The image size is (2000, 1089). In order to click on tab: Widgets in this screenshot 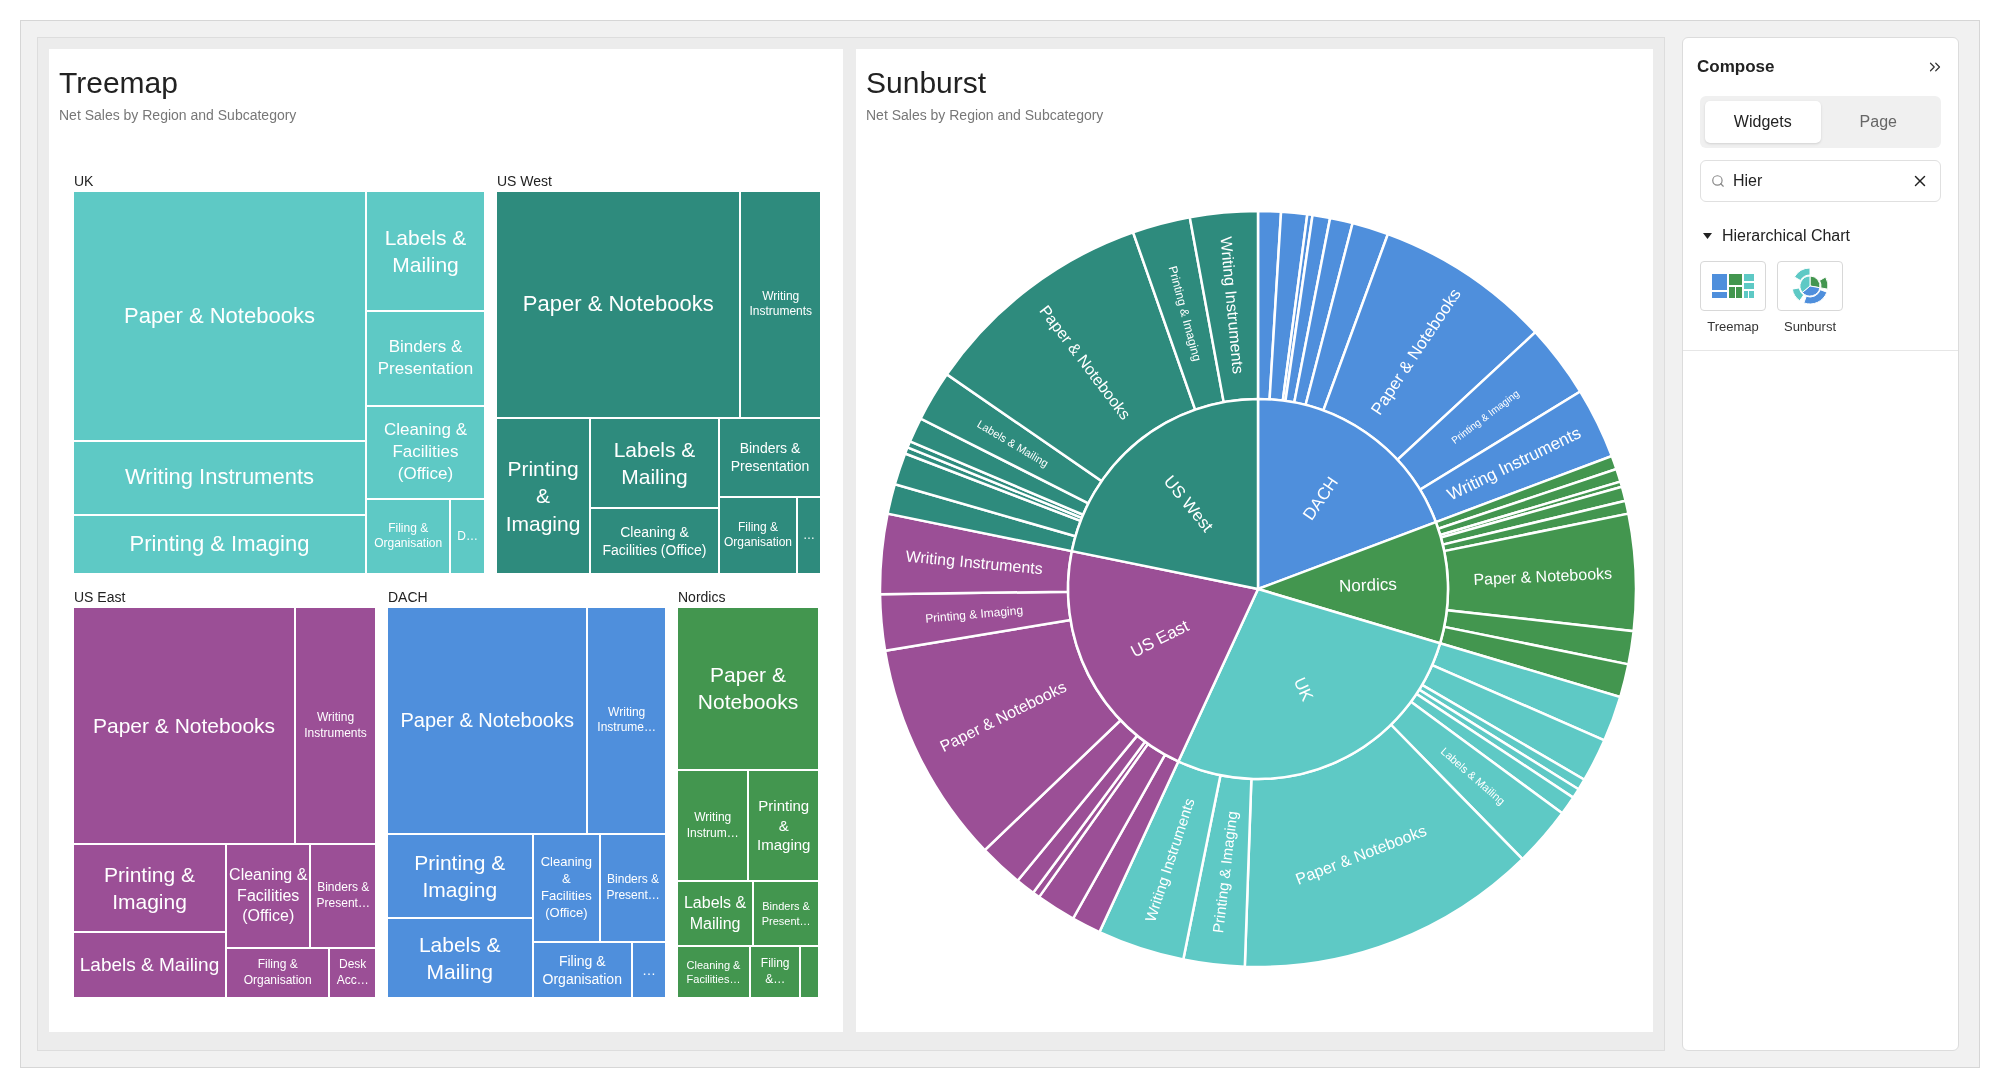, I will do `click(1763, 121)`.